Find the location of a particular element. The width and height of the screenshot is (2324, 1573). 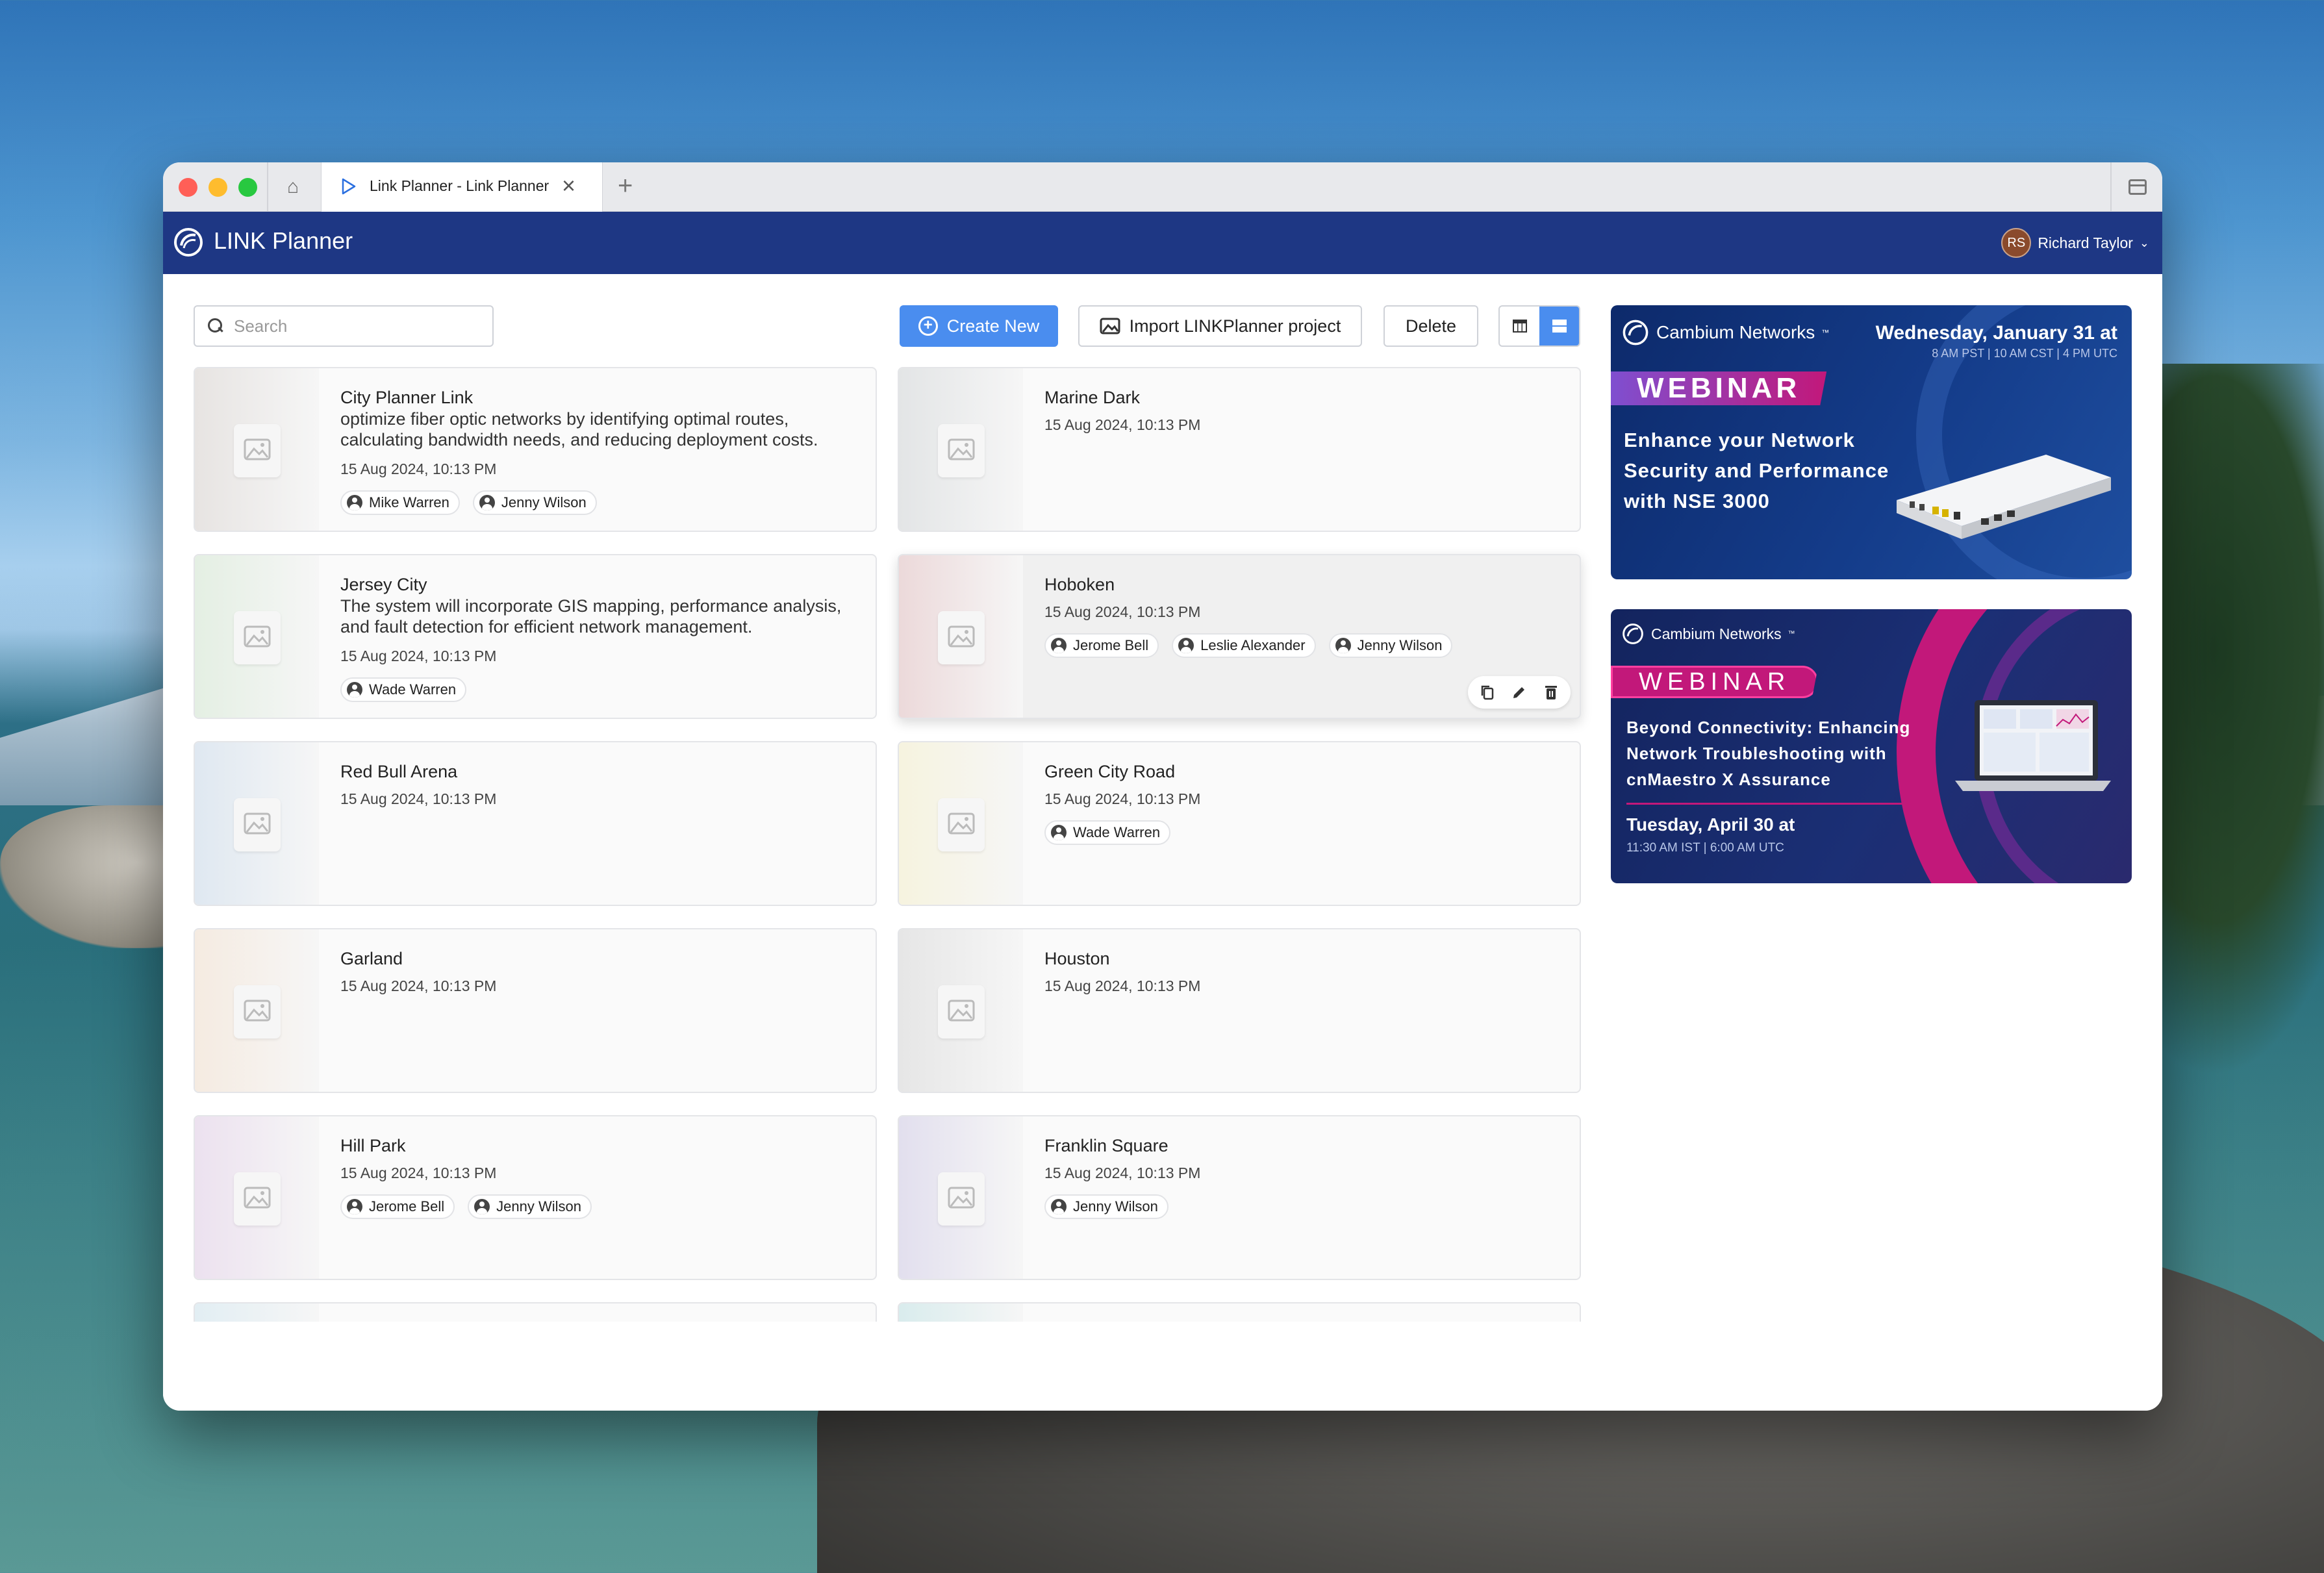

search-input is located at coordinates (357, 326).